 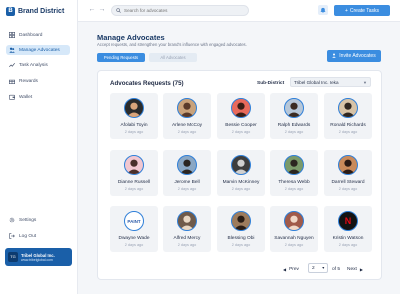 I want to click on top-bar: ← → + Create Tasks, so click(x=239, y=11).